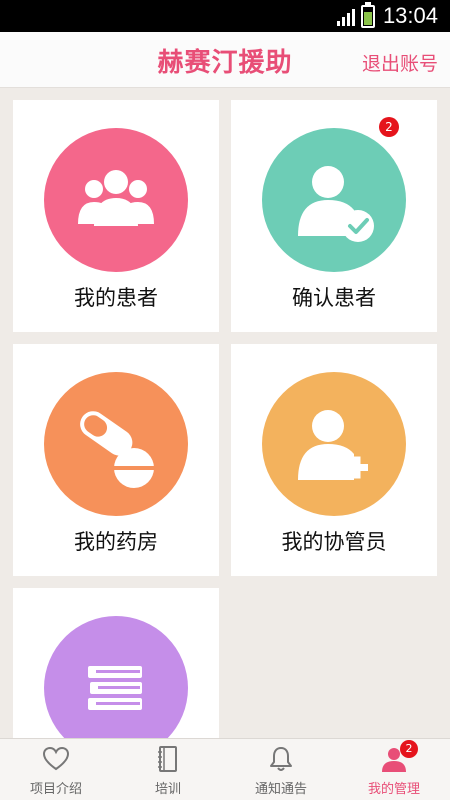 The height and width of the screenshot is (800, 450). I want to click on app-header: 赫赛汀援助 退出账号, so click(225, 60).